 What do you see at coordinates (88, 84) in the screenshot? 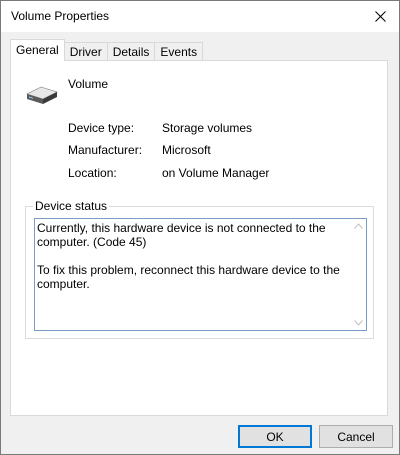
I see `device-name: Volume` at bounding box center [88, 84].